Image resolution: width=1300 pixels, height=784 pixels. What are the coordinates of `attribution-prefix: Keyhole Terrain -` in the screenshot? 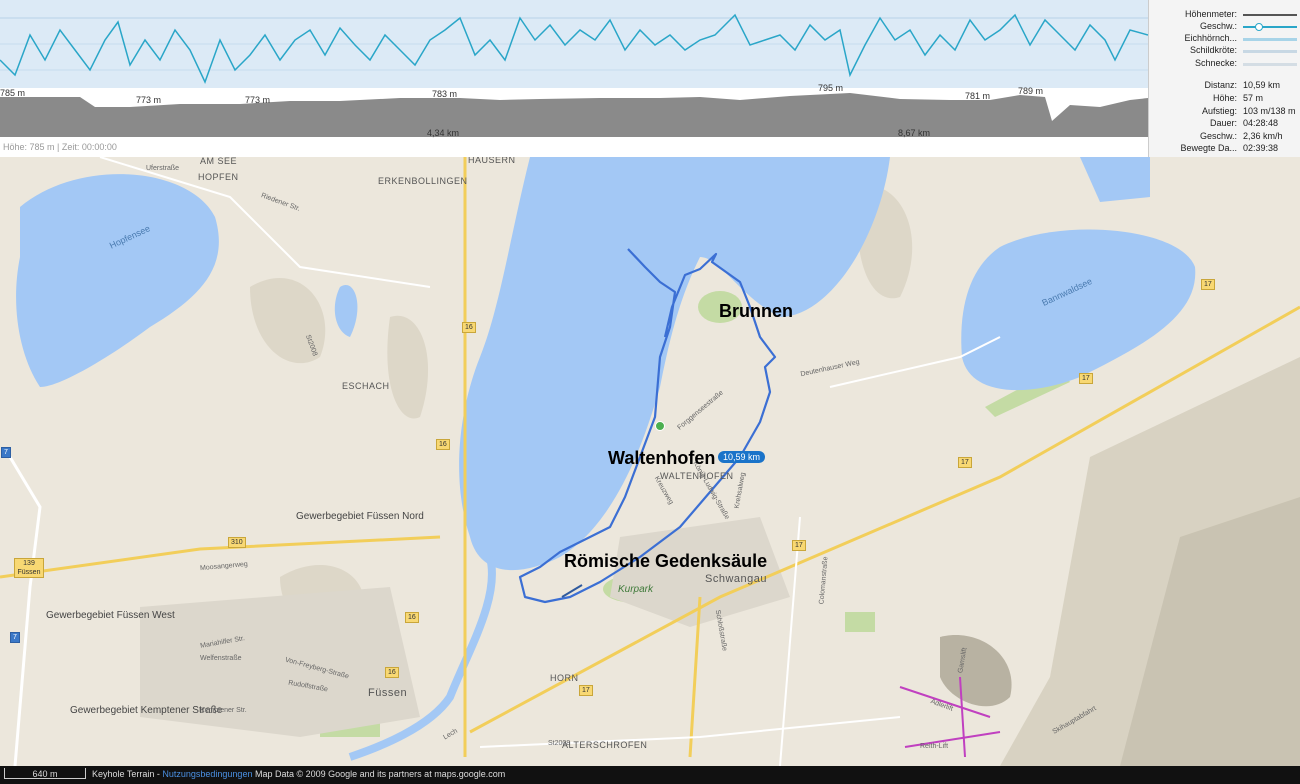 It's located at (127, 774).